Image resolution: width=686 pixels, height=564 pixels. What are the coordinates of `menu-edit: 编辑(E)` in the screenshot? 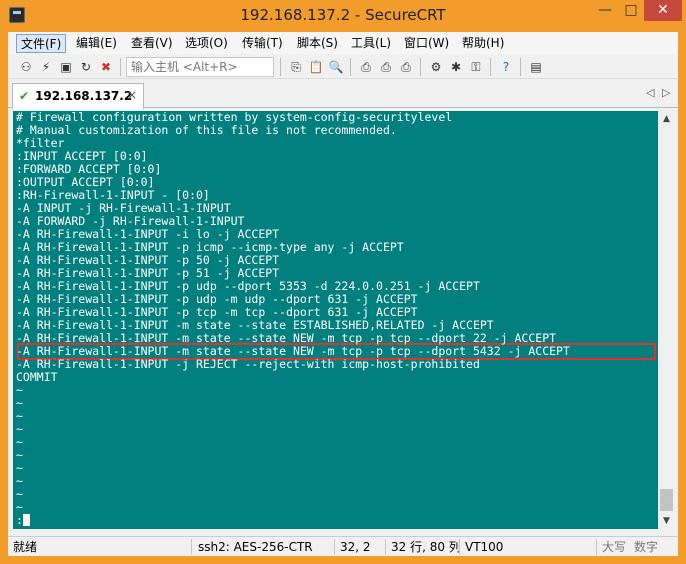 It's located at (96, 43).